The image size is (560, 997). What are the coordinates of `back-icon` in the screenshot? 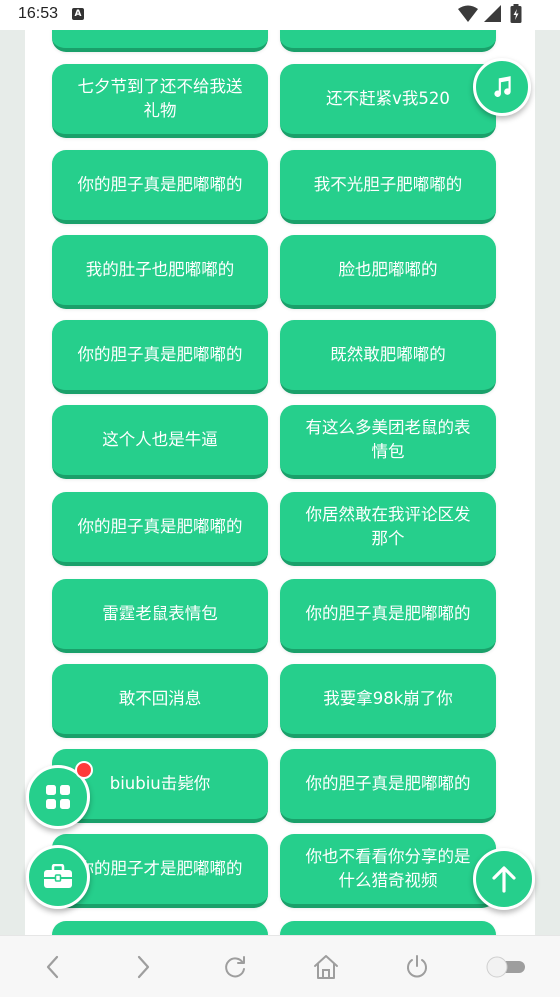 It's located at (52, 967).